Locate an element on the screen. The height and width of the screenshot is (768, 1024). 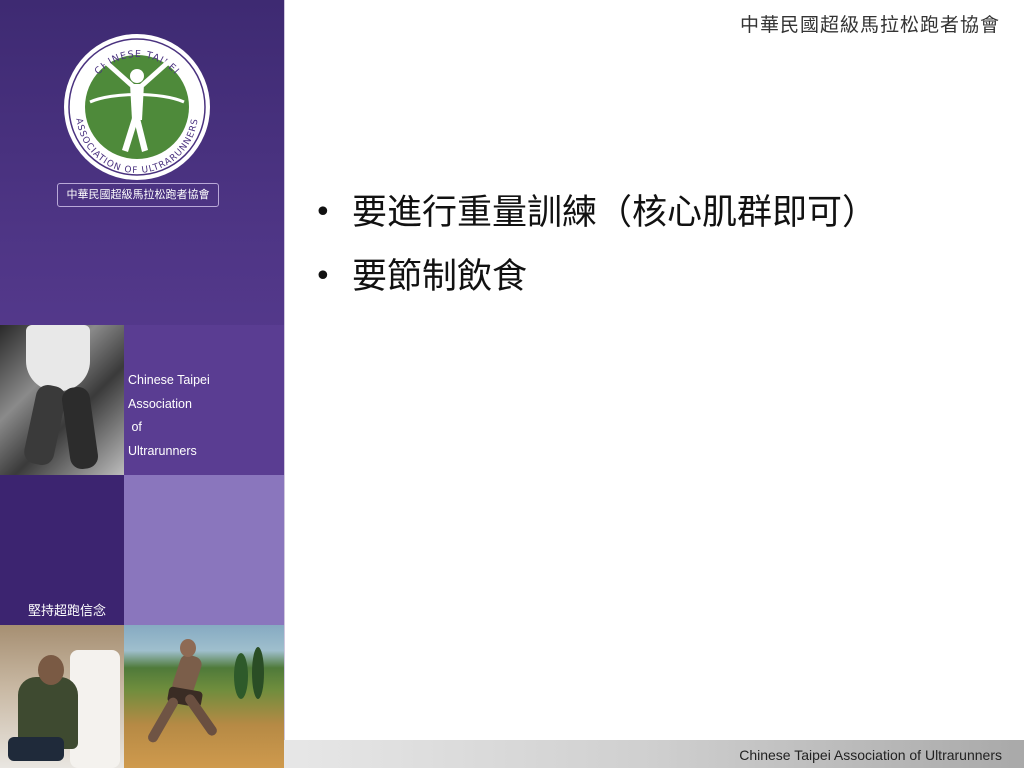
slide-content: • 要進行重量訓練（核心肌群即可） • 要節制飲食 is located at coordinates (640, 252).